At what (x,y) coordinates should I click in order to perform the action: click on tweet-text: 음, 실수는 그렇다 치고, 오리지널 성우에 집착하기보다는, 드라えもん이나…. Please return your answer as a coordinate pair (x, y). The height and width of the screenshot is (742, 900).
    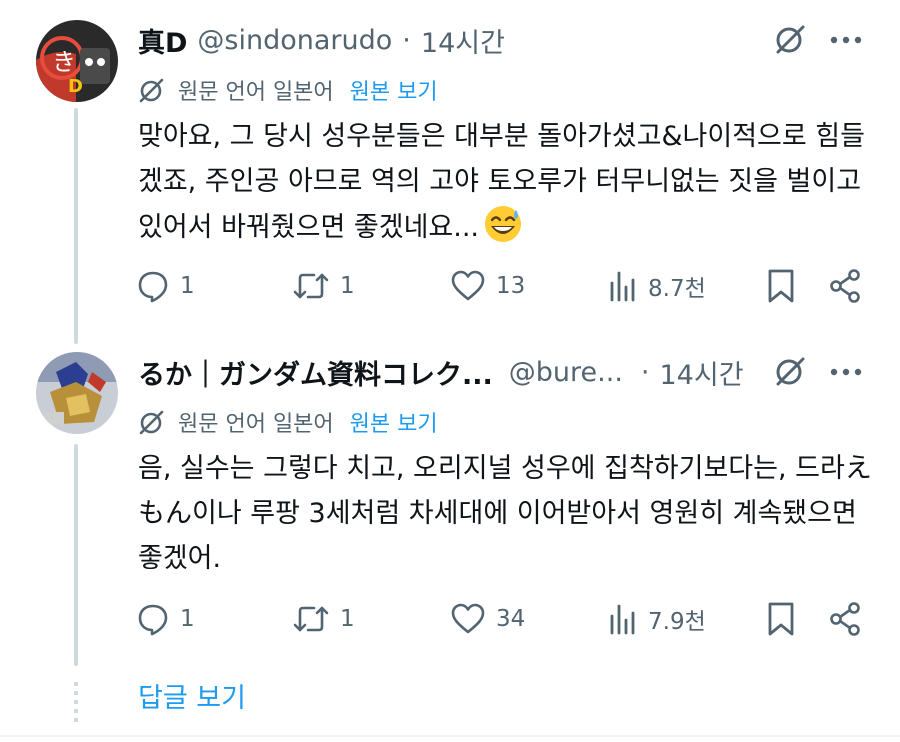
    Looking at the image, I should click on (508, 513).